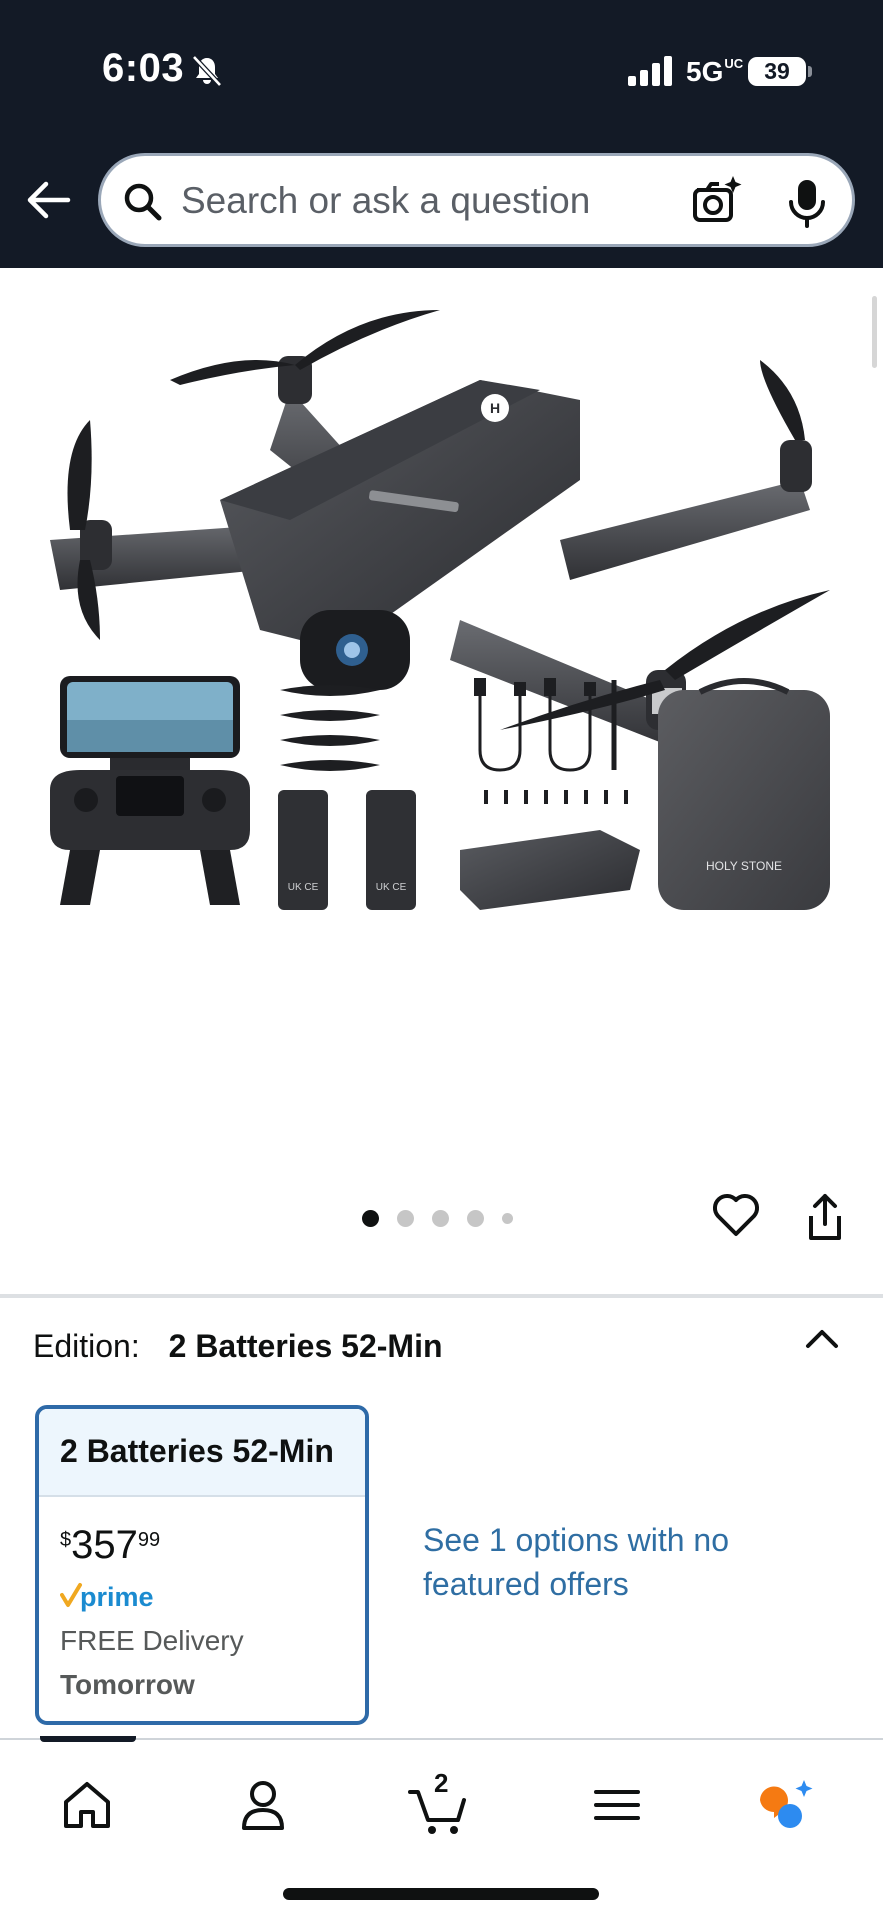 The width and height of the screenshot is (883, 1920). I want to click on cart-button: 2, so click(439, 1804).